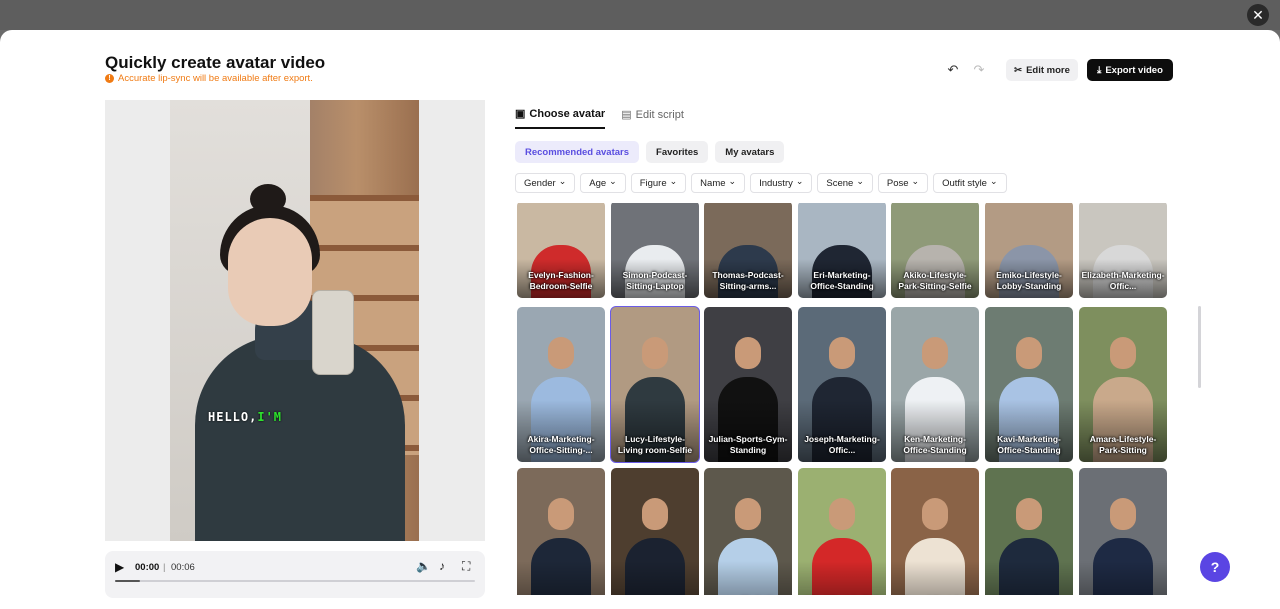 The width and height of the screenshot is (1280, 609). What do you see at coordinates (640, 15) in the screenshot?
I see `backdrop-bar` at bounding box center [640, 15].